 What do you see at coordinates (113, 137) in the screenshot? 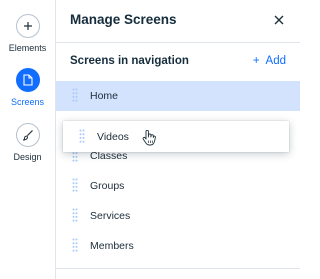
I see `screen-label: Videos` at bounding box center [113, 137].